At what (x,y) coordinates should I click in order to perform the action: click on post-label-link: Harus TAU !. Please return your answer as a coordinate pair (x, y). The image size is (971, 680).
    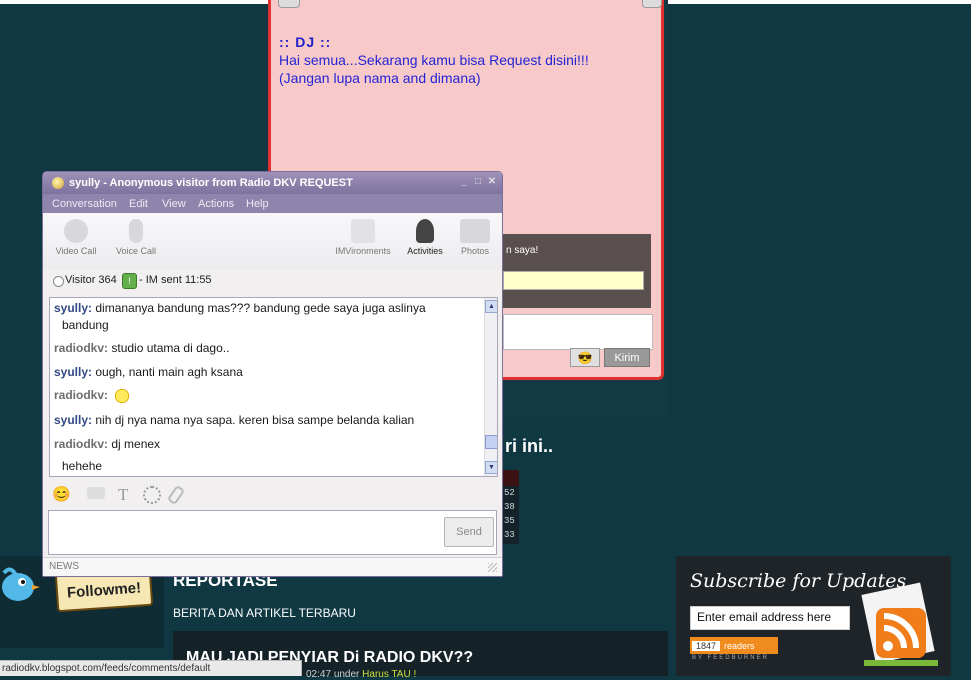
    Looking at the image, I should click on (389, 674).